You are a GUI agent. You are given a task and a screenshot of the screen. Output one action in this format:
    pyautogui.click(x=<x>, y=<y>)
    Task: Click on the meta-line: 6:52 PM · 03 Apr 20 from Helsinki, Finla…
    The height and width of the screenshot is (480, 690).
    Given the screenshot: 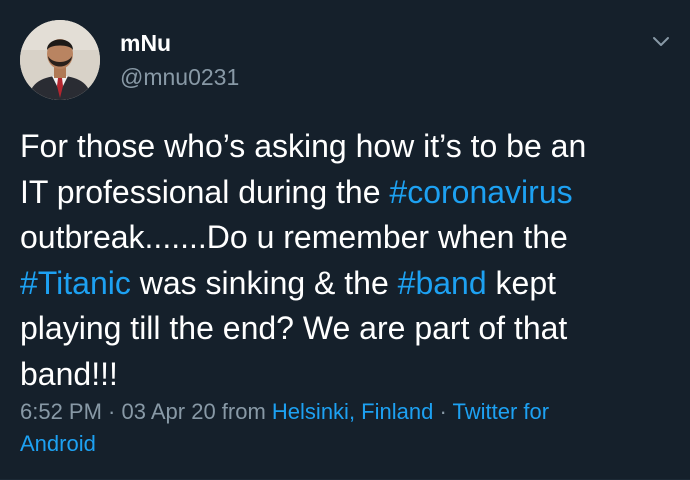 What is the action you would take?
    pyautogui.click(x=345, y=412)
    